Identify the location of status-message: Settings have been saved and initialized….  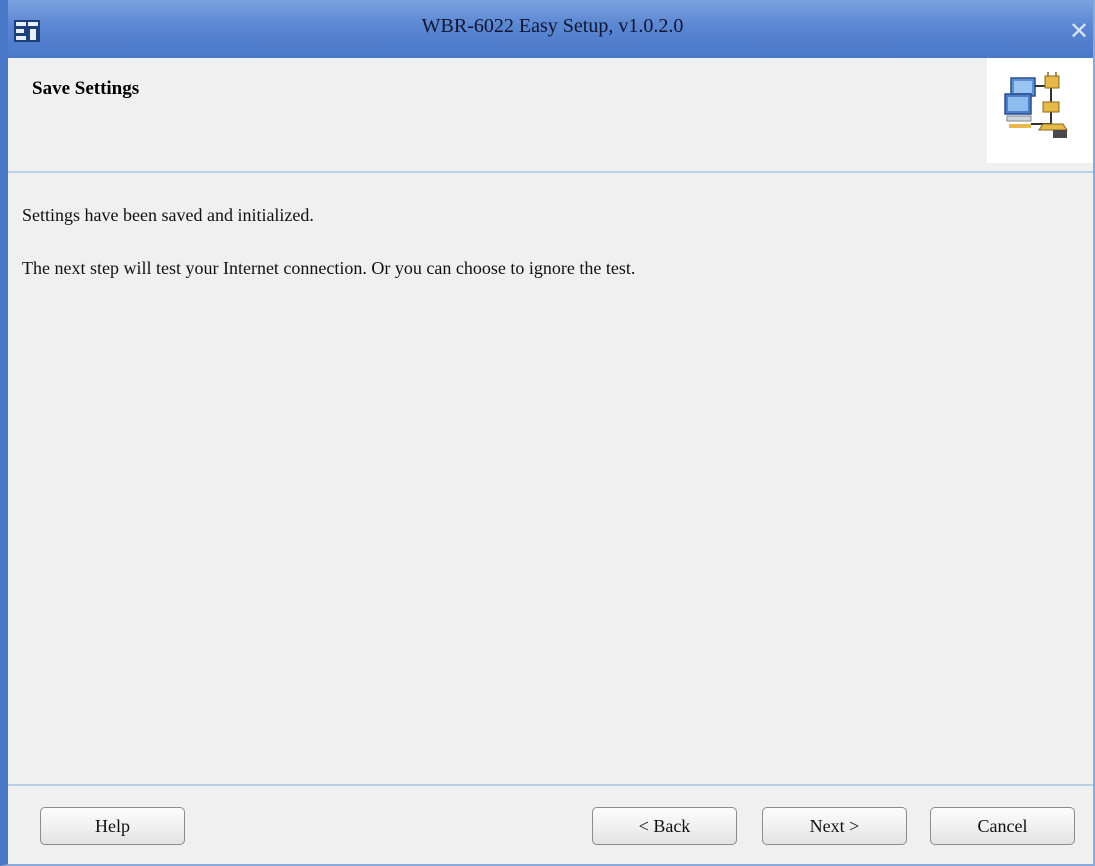
(168, 215).